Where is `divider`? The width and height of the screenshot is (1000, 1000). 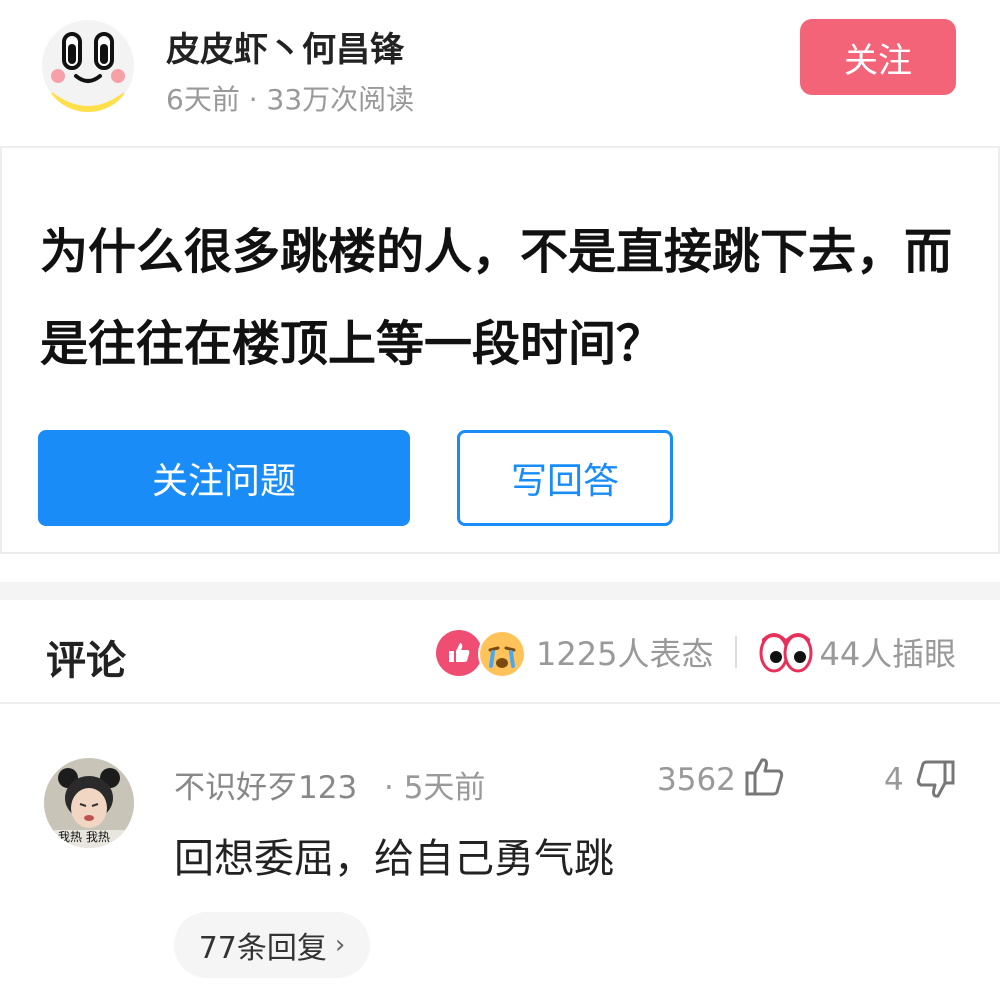
divider is located at coordinates (736, 652).